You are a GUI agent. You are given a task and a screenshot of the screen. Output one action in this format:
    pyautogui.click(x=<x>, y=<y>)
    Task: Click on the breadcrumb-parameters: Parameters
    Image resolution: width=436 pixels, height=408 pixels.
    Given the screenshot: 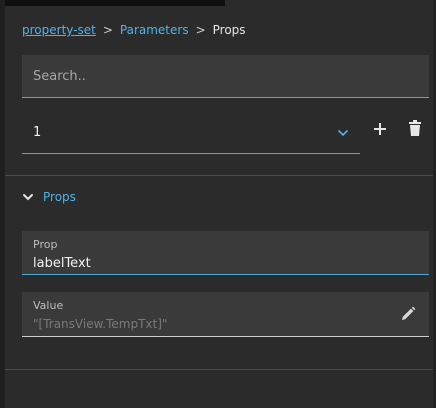 What is the action you would take?
    pyautogui.click(x=154, y=30)
    